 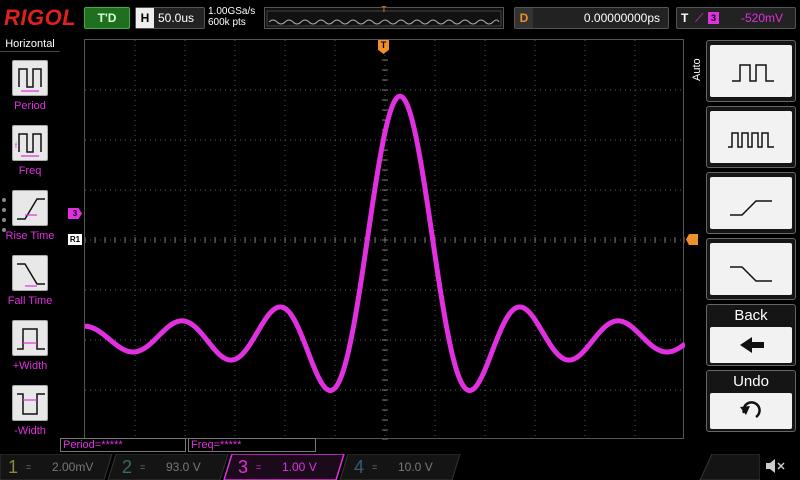 I want to click on rising-edge-button, so click(x=751, y=203).